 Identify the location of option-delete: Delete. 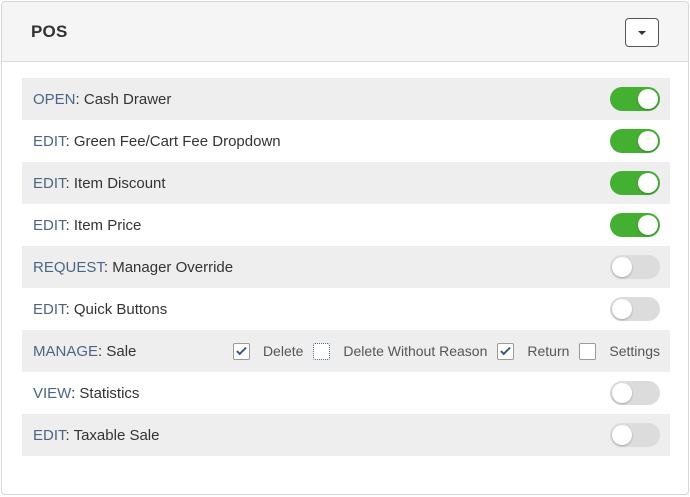
(268, 351).